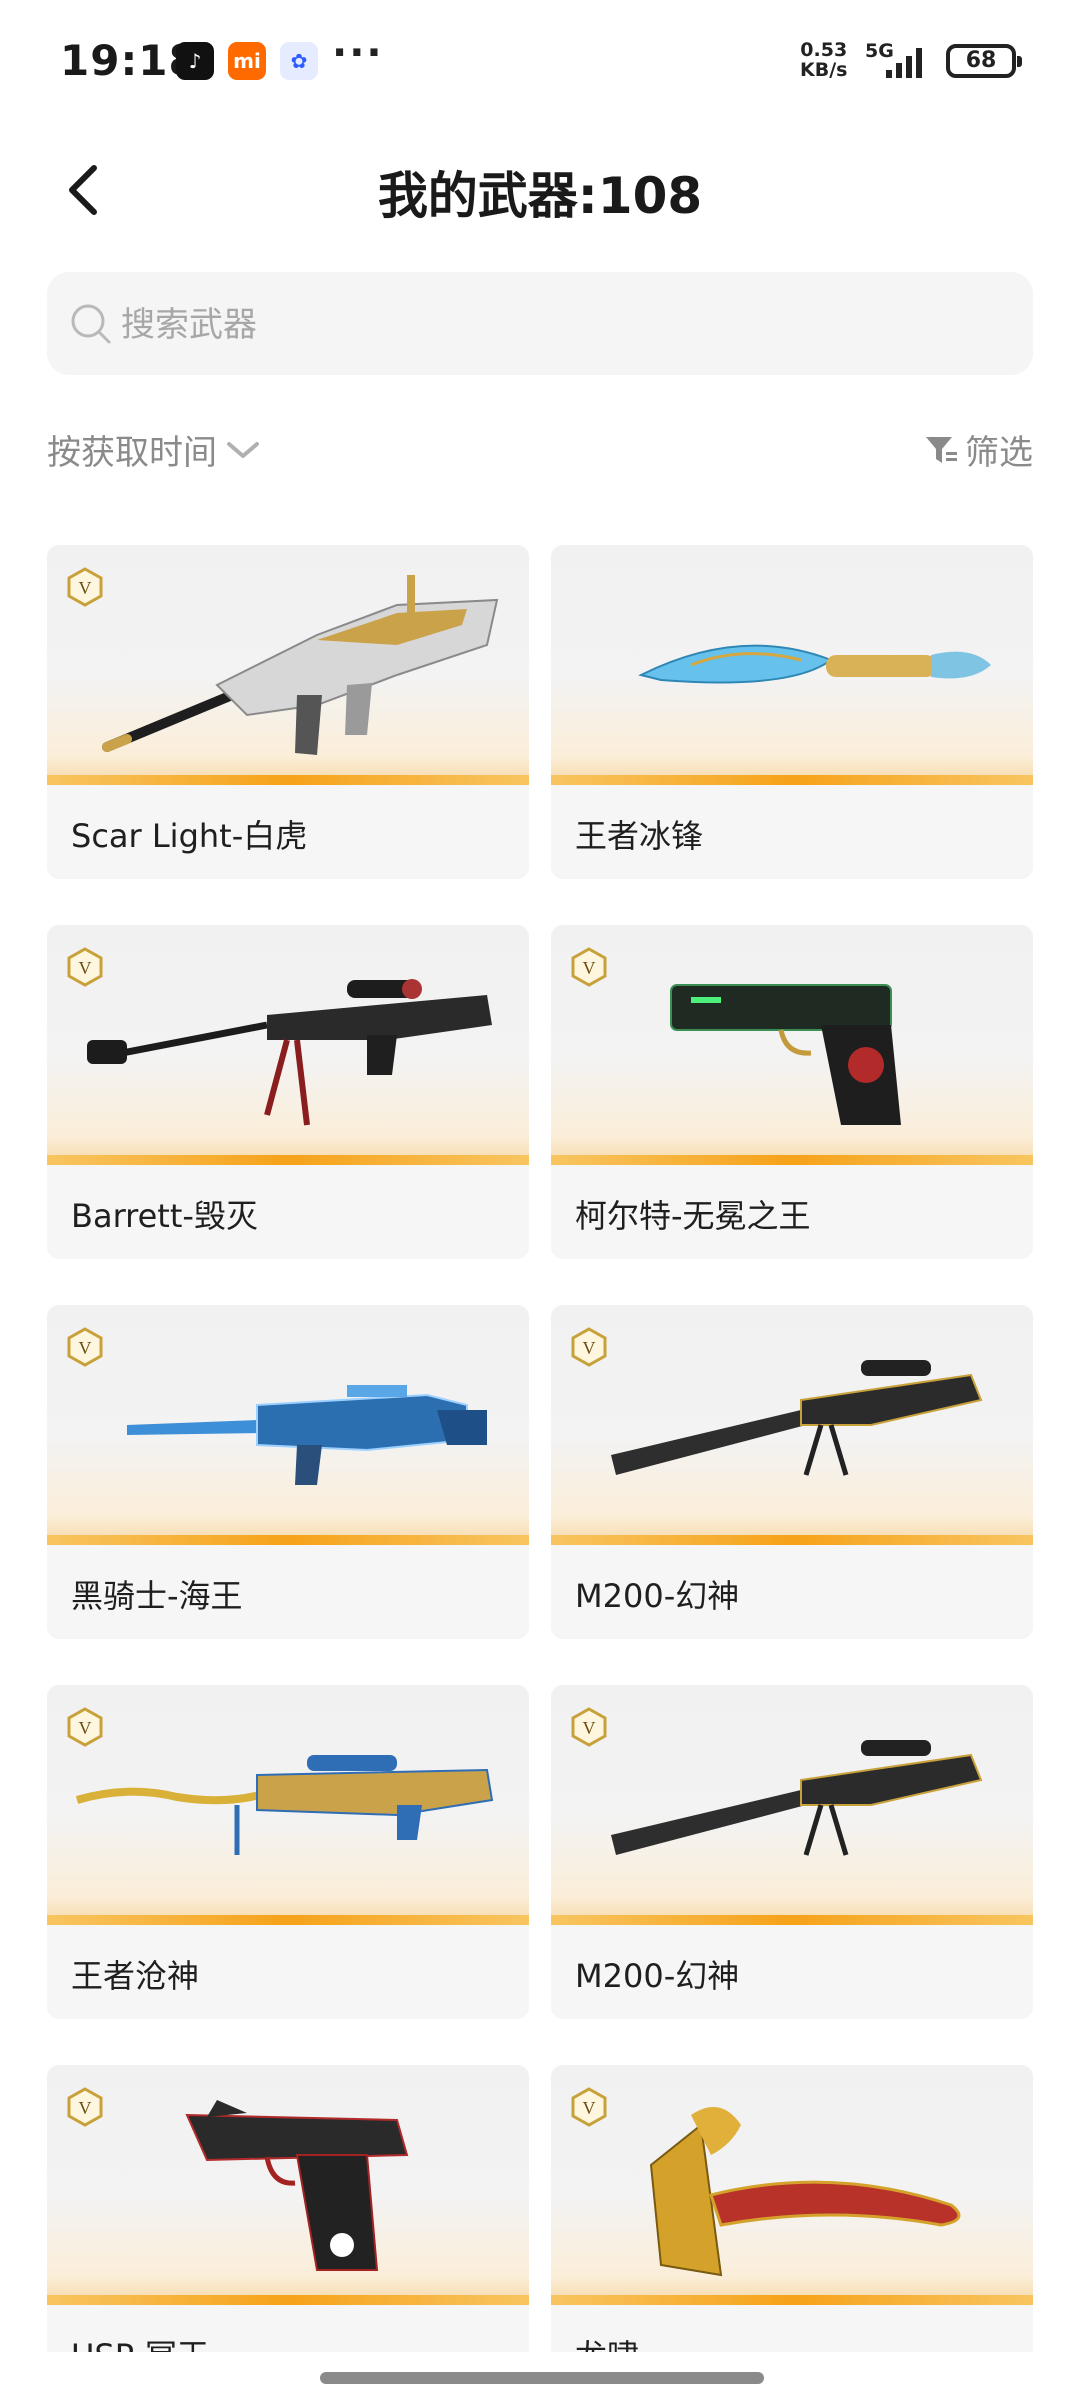 This screenshot has height=2403, width=1080. I want to click on knife-image, so click(814, 664).